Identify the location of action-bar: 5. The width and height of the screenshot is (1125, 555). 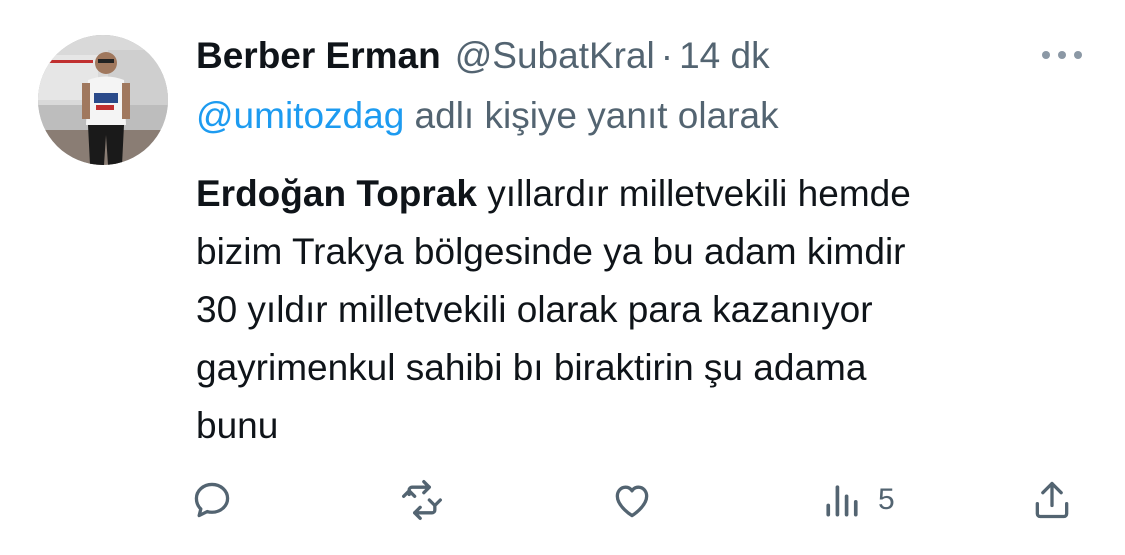
(640, 500).